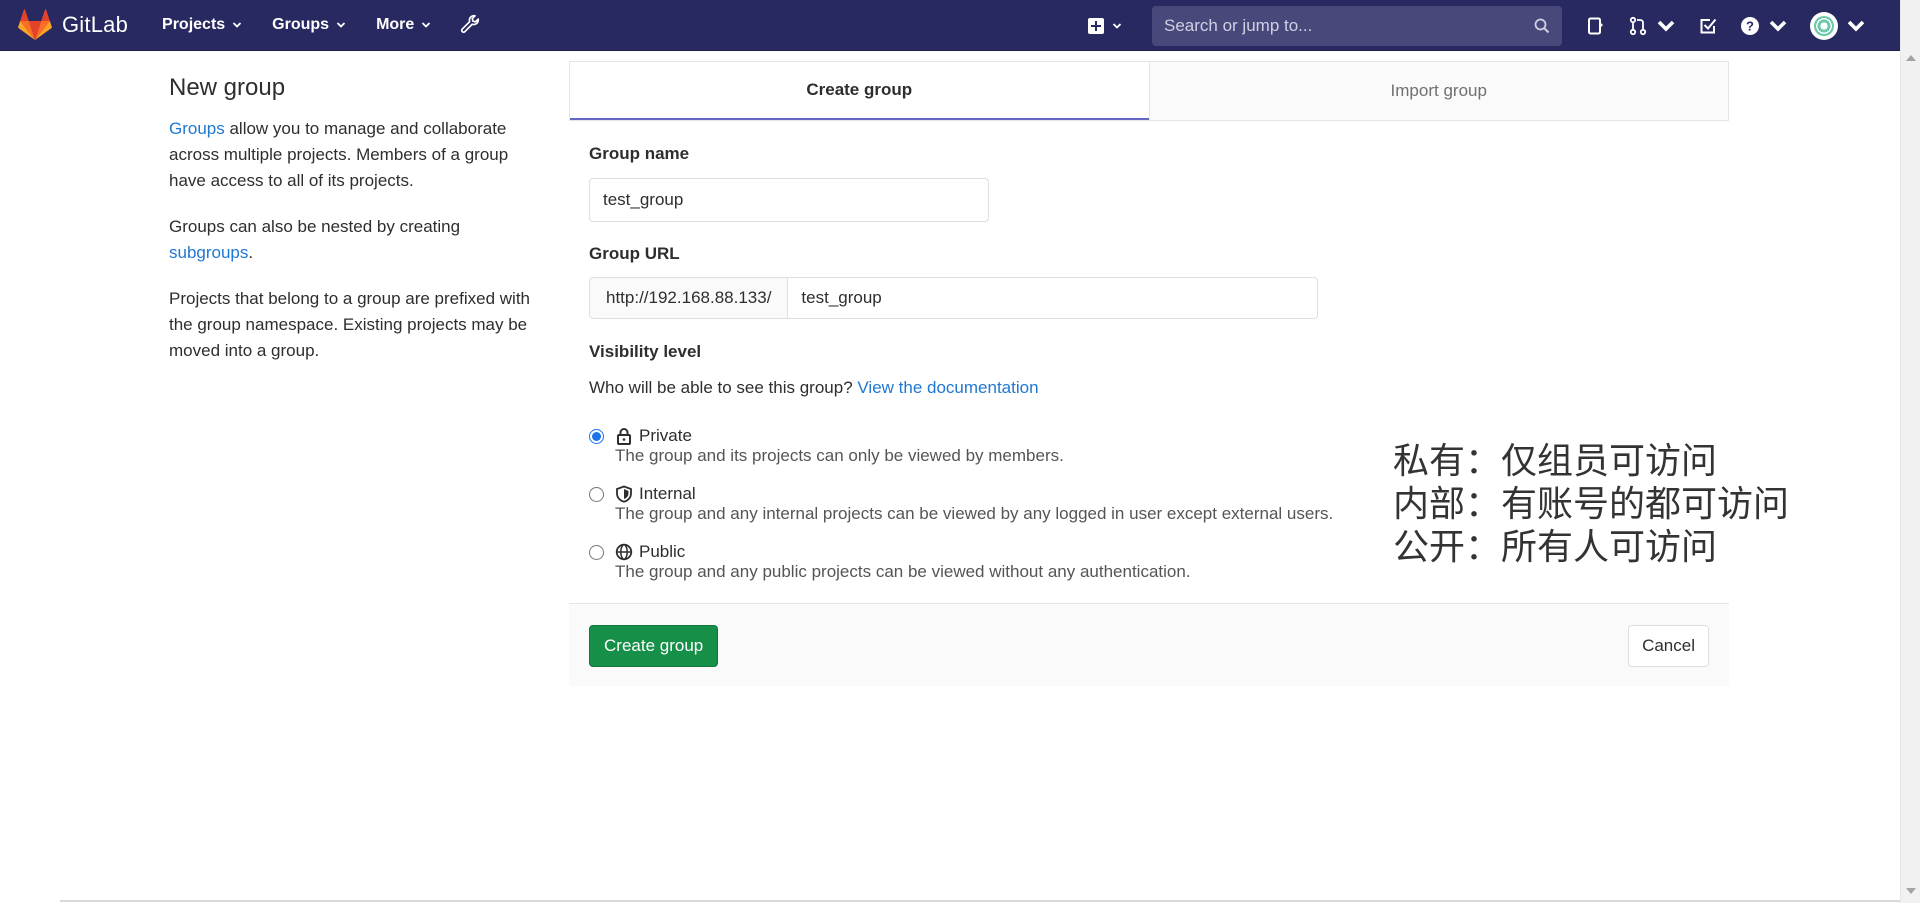  I want to click on help-question-icon: ?, so click(1750, 25).